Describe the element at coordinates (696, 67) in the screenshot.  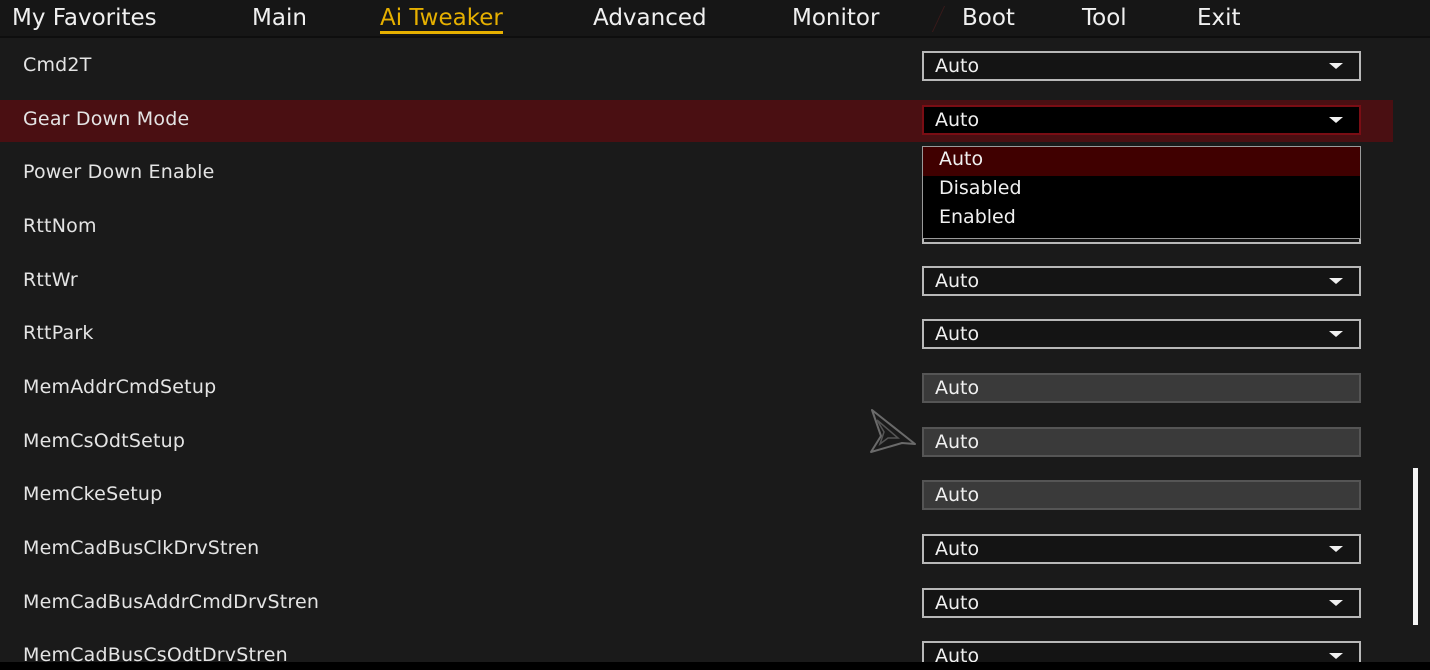
I see `setting-row-cmd2t: Cmd2T Auto` at that location.